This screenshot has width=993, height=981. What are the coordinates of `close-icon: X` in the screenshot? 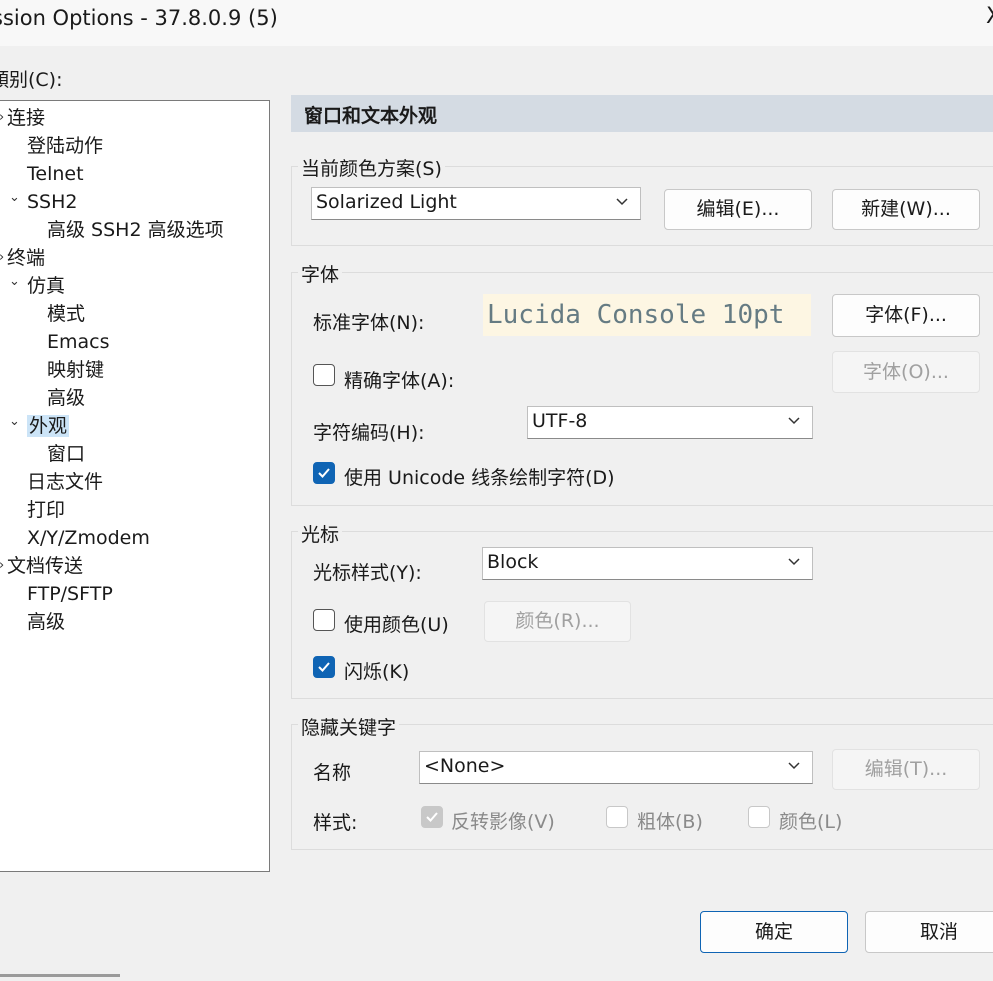 It's located at (989, 16).